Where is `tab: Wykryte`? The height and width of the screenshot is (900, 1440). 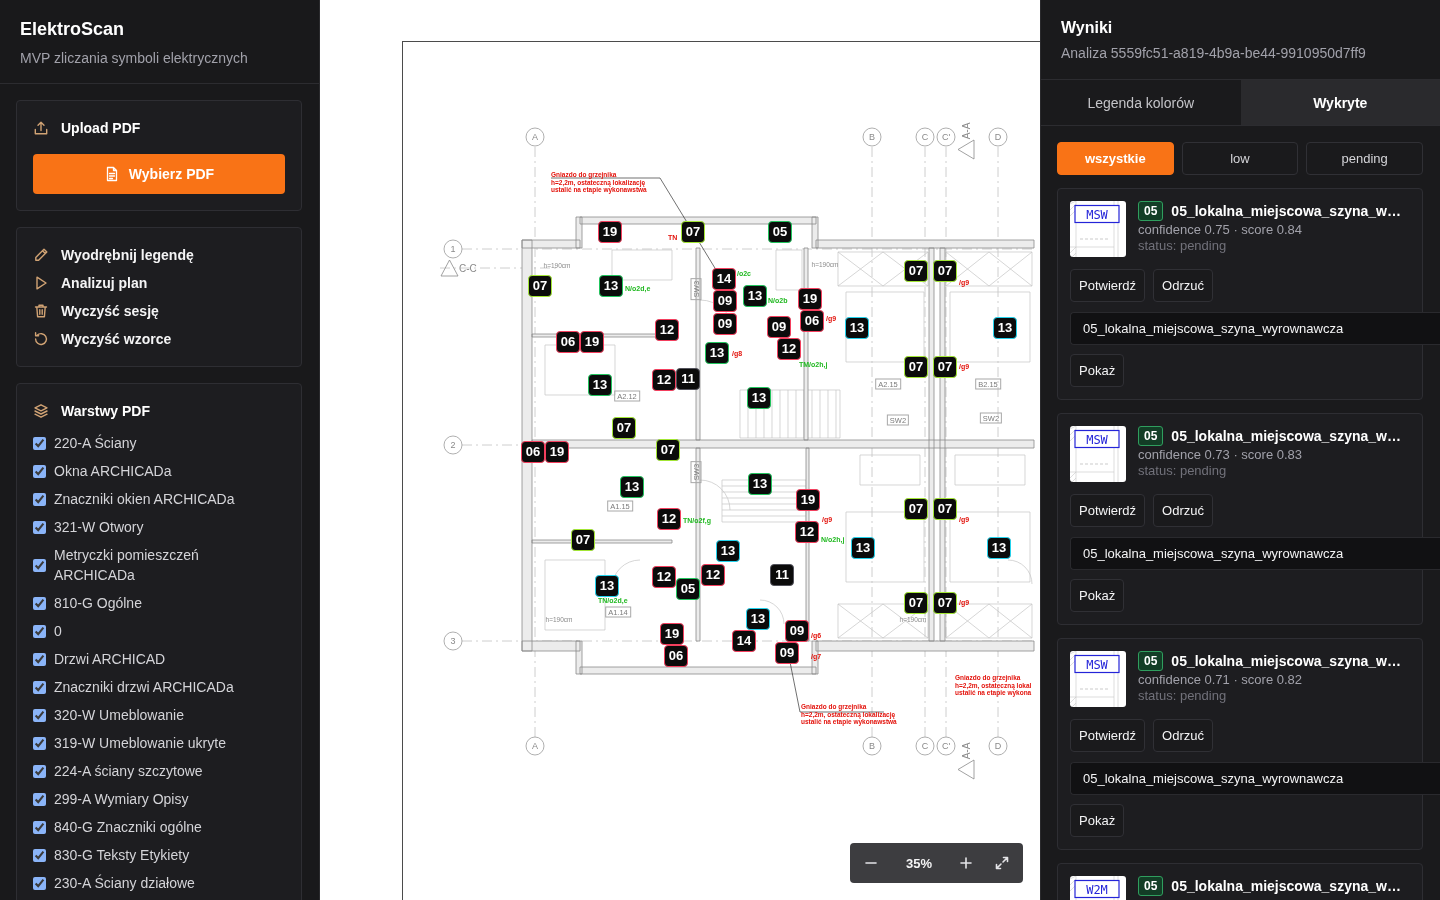
tab: Wykryte is located at coordinates (1340, 102).